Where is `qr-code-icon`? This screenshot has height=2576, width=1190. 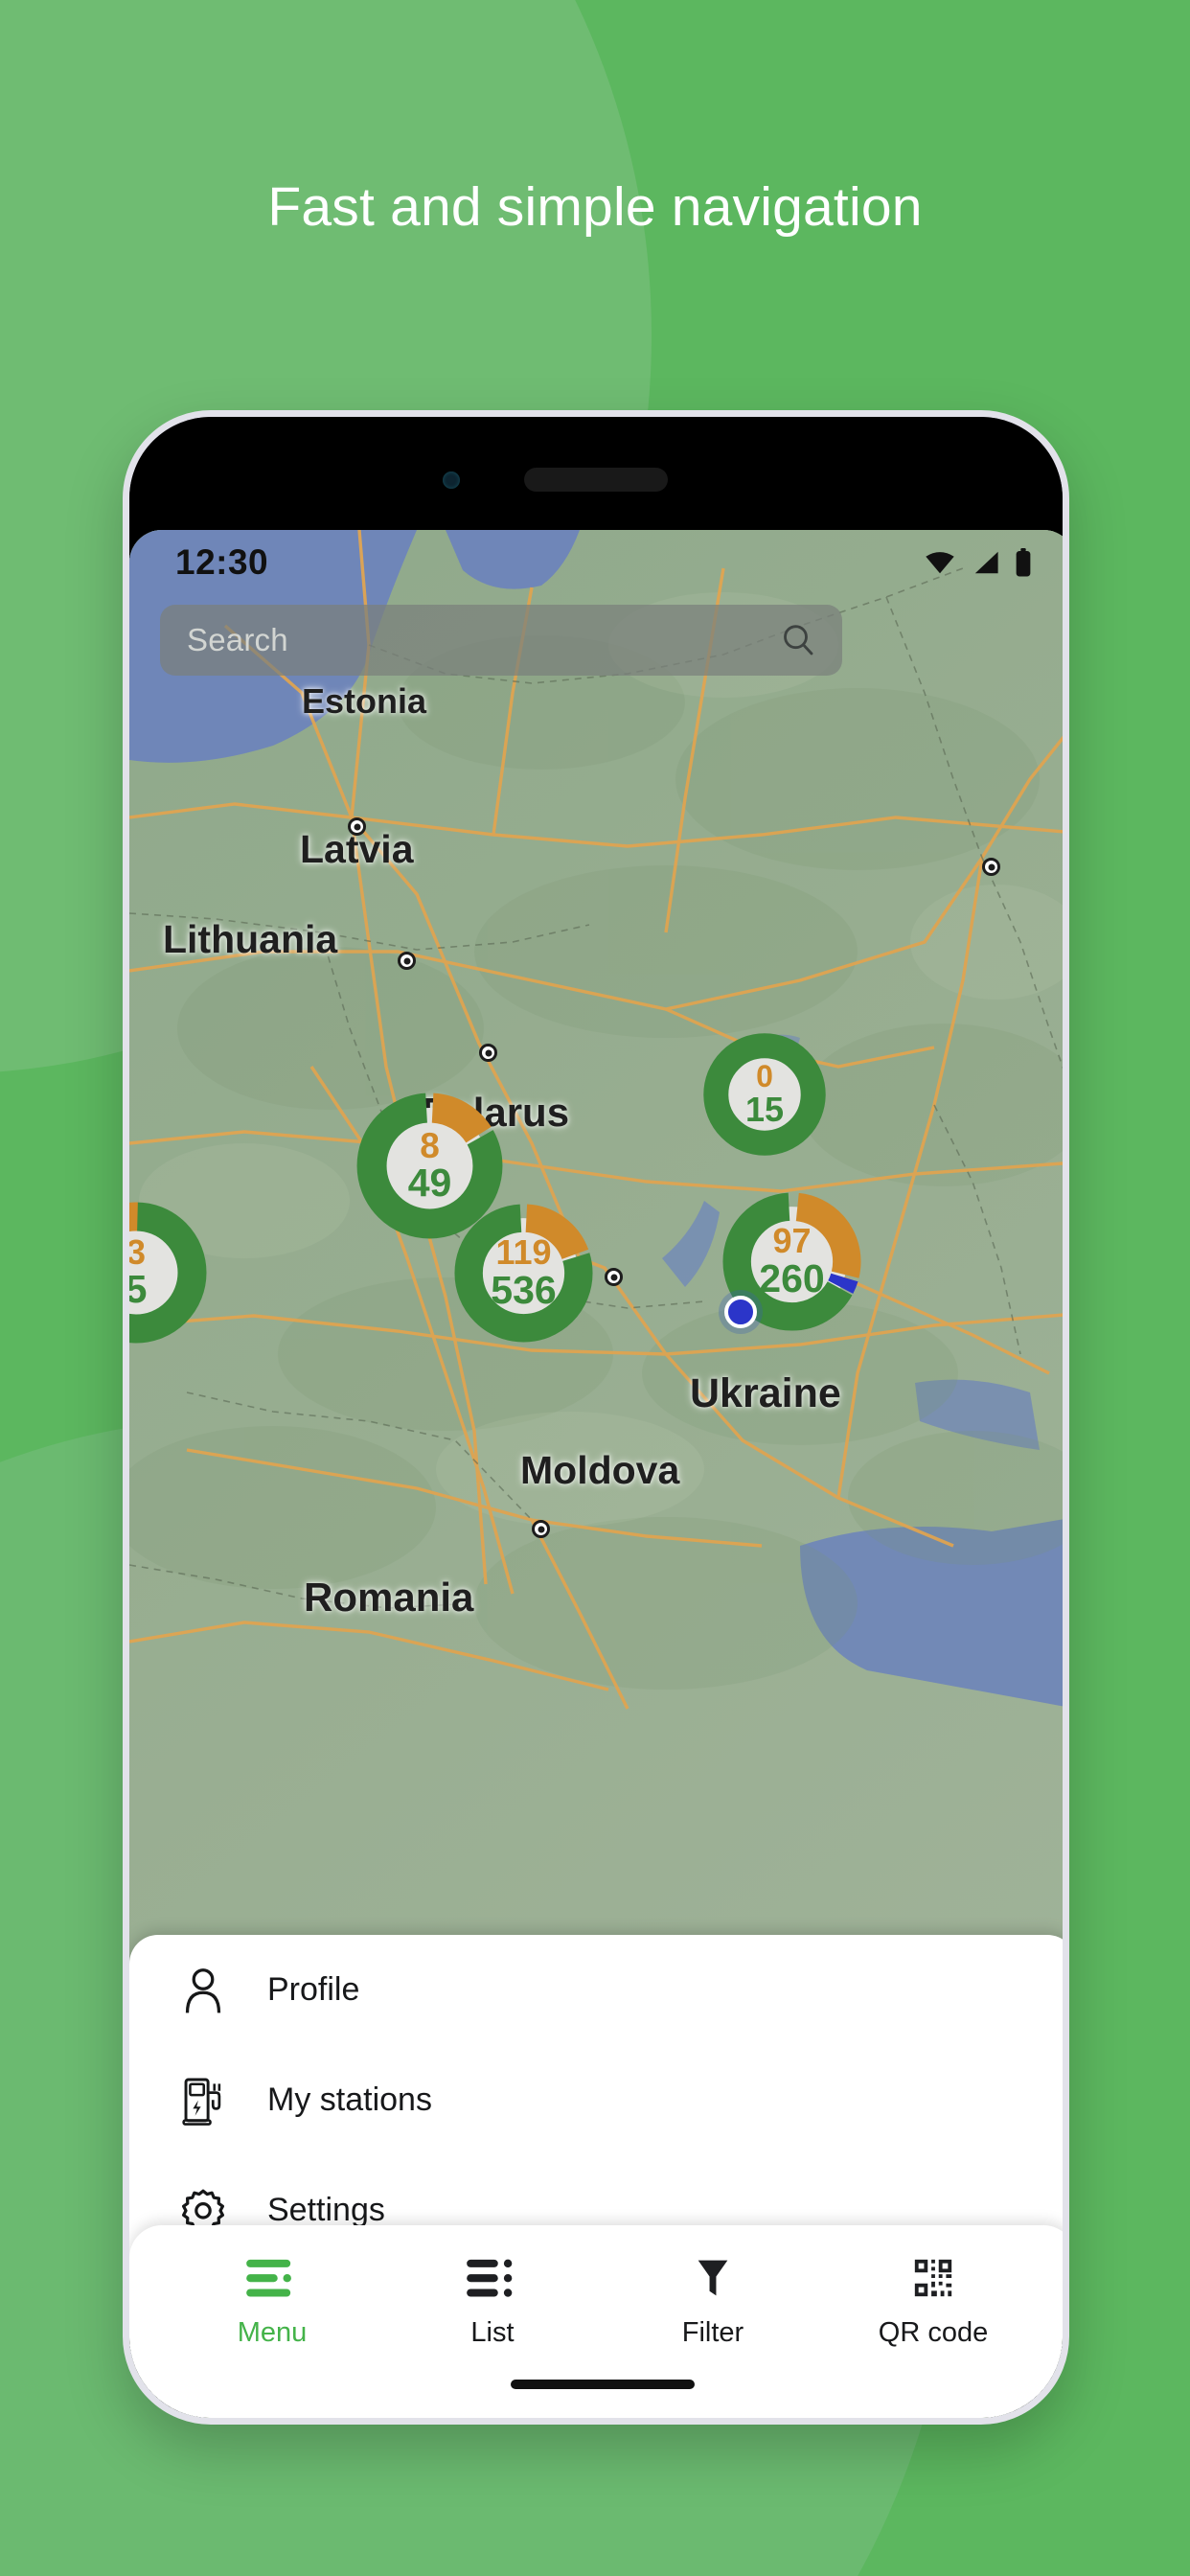 qr-code-icon is located at coordinates (933, 2278).